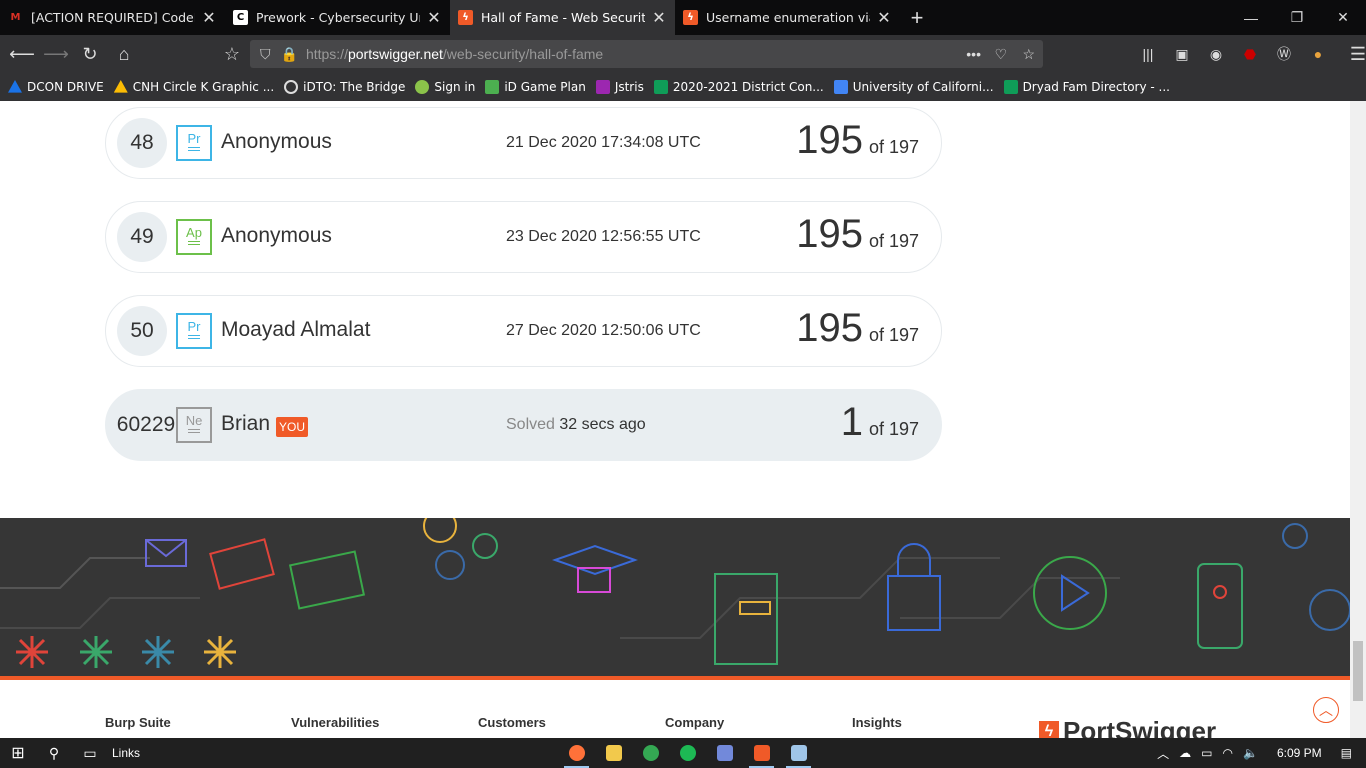 The width and height of the screenshot is (1366, 768). What do you see at coordinates (1259, 753) in the screenshot?
I see `system-tray: ︿ ☁ ▭ ◠ 🔈 6:09 PM ▤` at bounding box center [1259, 753].